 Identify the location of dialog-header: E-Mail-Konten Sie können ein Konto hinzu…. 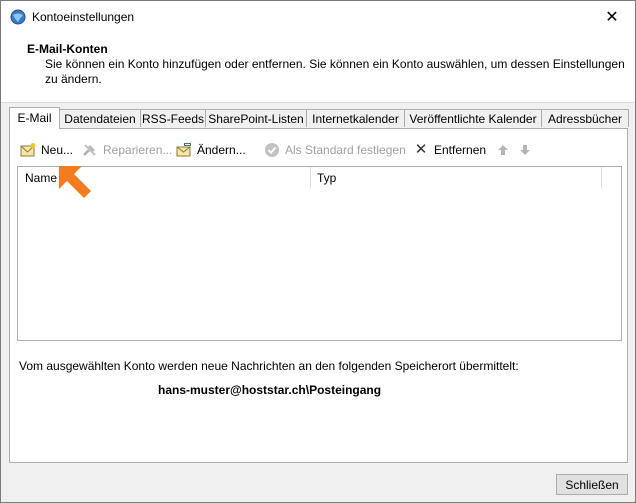
(318, 67).